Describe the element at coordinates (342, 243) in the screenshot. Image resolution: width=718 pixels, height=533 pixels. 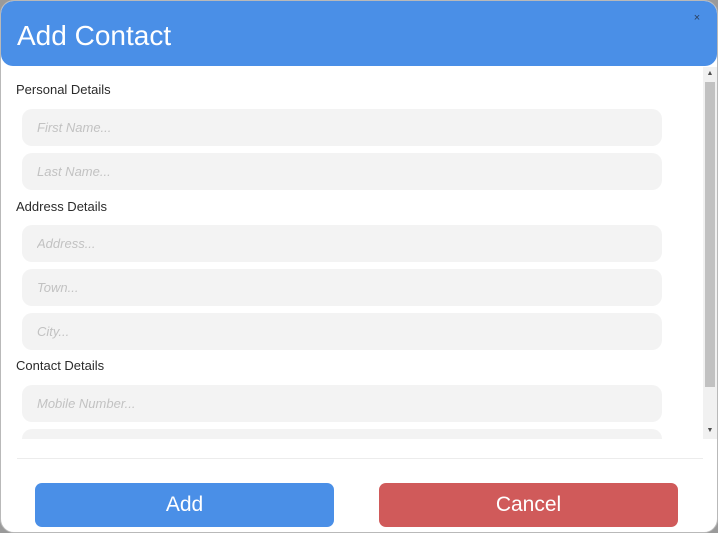
I see `address-input` at that location.